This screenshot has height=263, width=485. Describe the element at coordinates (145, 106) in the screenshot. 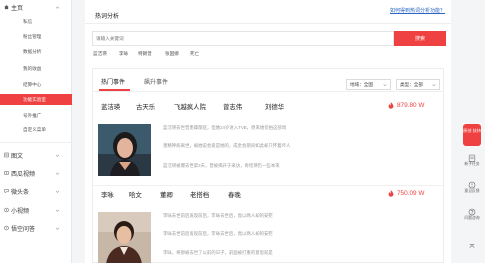

I see `event-keyword: 古天乐` at that location.